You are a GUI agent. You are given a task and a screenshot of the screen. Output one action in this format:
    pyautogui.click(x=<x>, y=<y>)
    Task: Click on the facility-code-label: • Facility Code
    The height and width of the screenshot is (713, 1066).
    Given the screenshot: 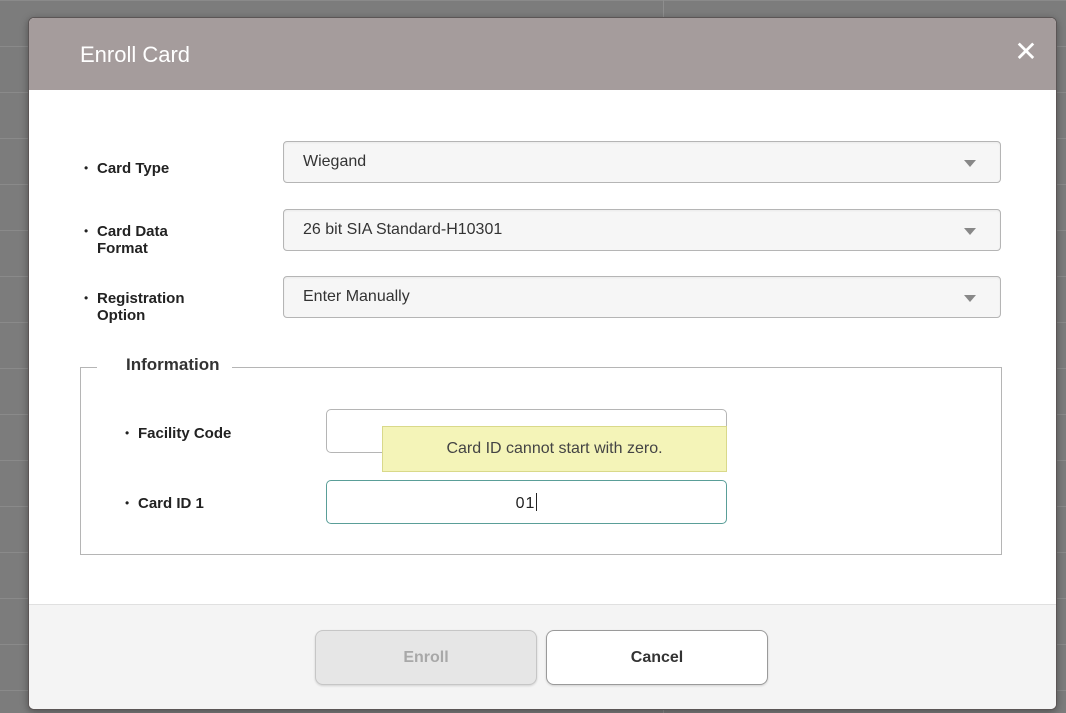 What is the action you would take?
    pyautogui.click(x=178, y=433)
    